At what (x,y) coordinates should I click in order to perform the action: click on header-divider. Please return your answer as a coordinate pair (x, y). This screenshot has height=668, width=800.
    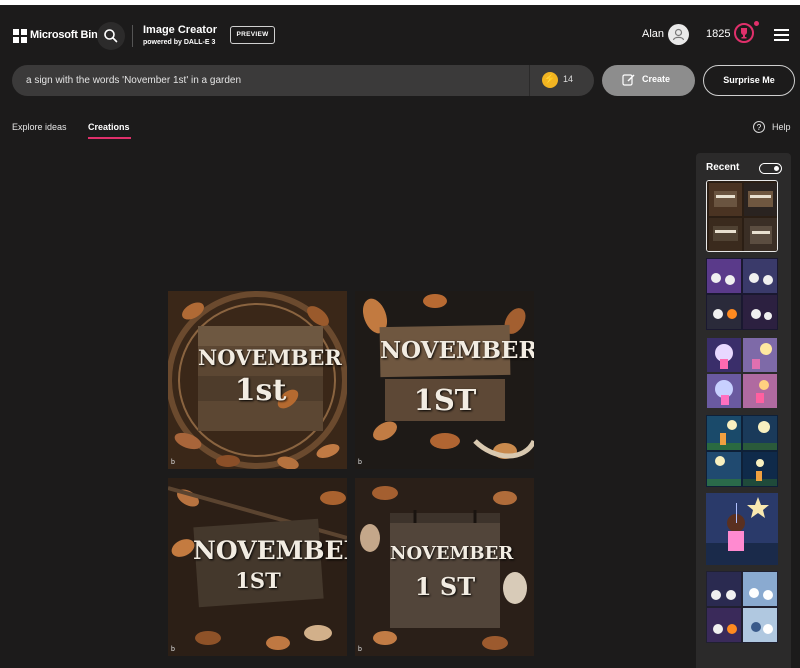
    Looking at the image, I should click on (132, 36).